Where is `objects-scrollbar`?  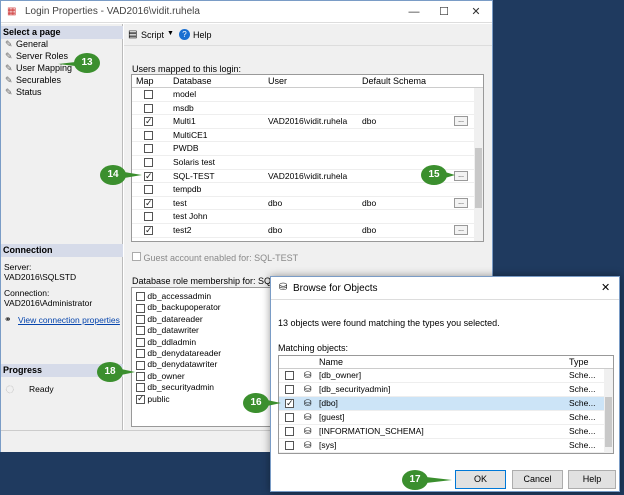
objects-scrollbar is located at coordinates (608, 411).